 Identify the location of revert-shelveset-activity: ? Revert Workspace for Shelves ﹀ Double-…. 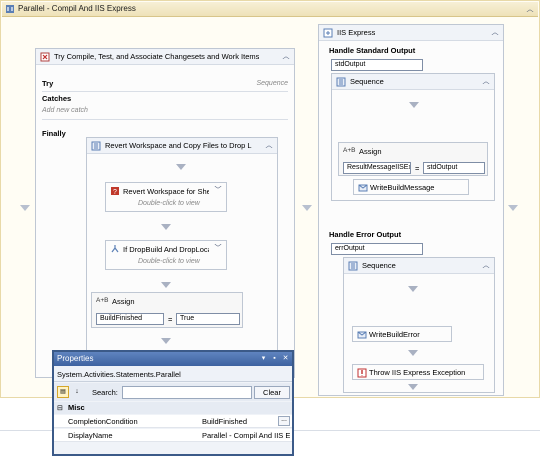
(166, 197).